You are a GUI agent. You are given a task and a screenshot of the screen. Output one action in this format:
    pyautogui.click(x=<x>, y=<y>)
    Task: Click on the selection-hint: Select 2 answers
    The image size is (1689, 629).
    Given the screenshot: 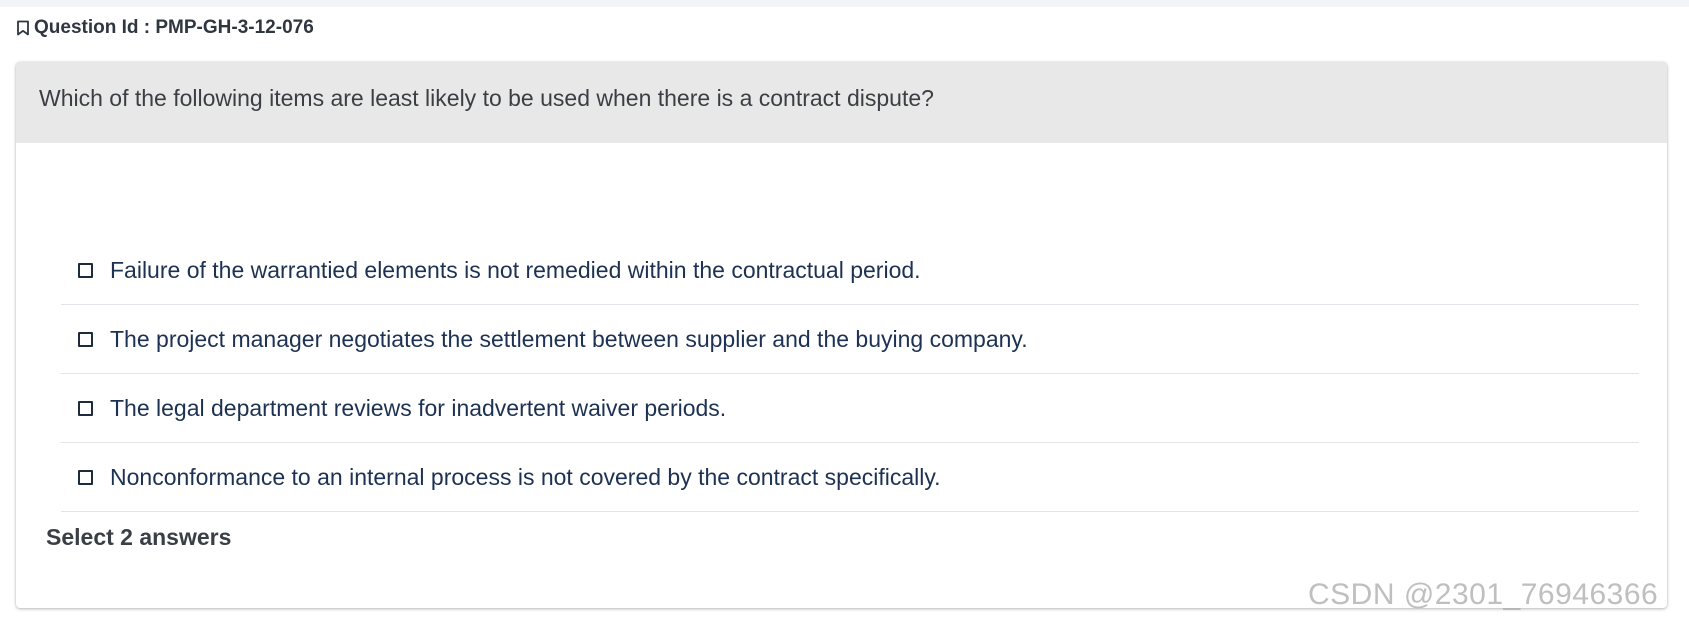 What is the action you would take?
    pyautogui.click(x=139, y=537)
    